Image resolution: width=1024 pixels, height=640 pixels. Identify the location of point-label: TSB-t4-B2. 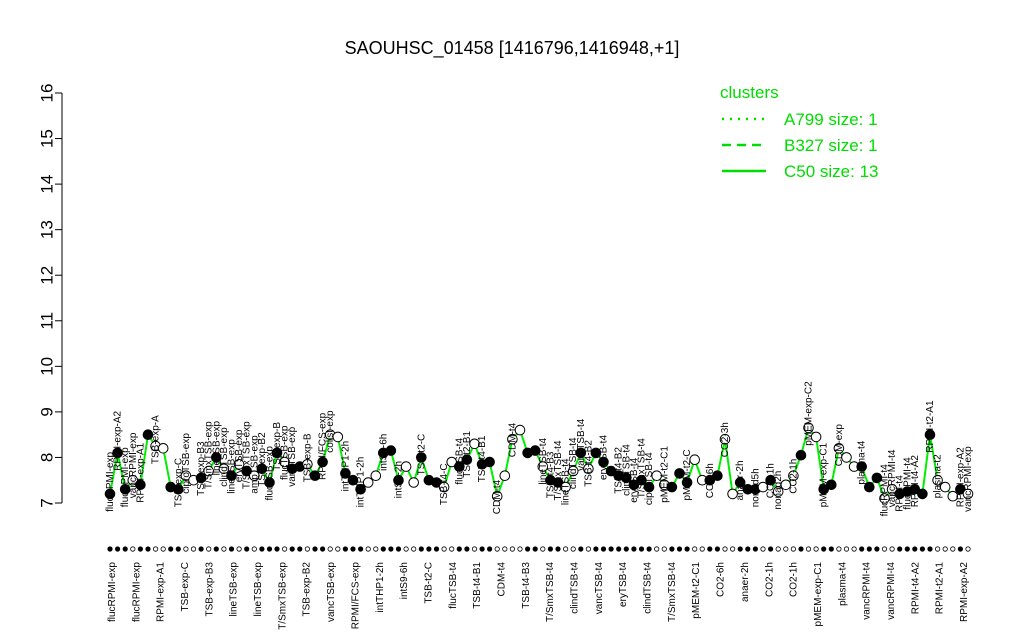
(588, 463).